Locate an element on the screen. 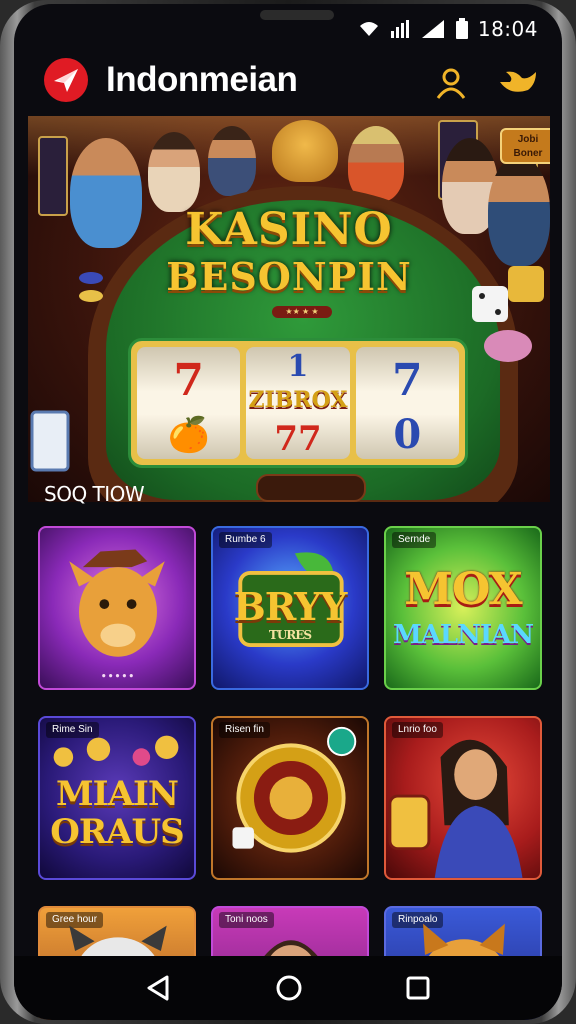  reel-3: 7 0 is located at coordinates (407, 403).